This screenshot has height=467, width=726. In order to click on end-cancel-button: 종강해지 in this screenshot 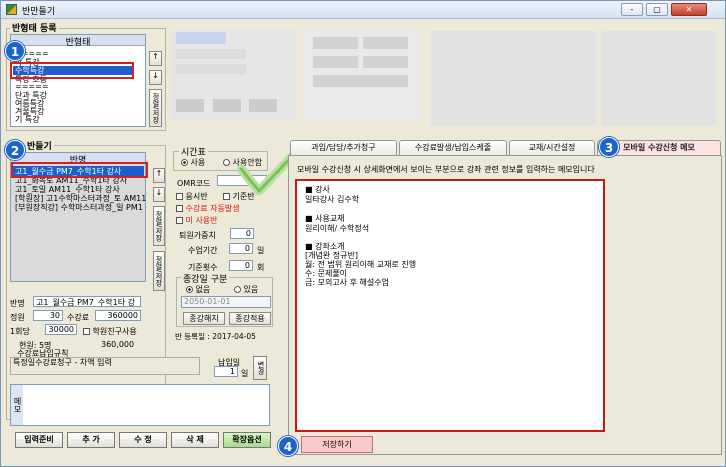, I will do `click(204, 318)`.